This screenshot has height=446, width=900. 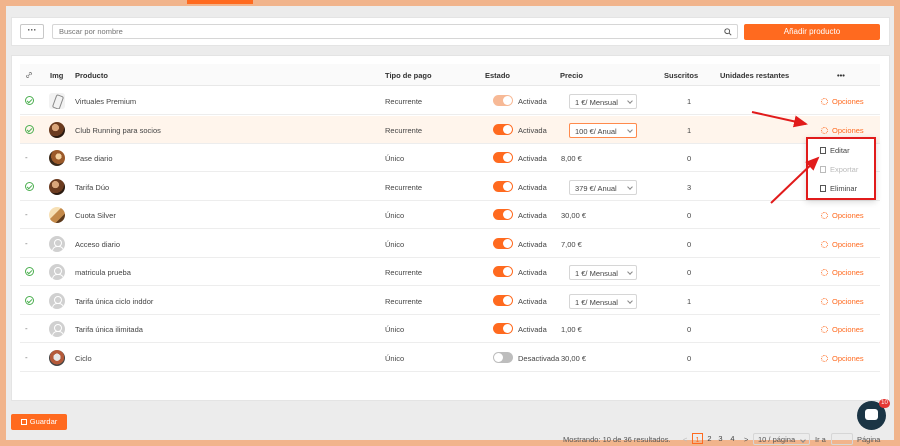 I want to click on menu-item-delete-label: Eliminar, so click(x=844, y=188).